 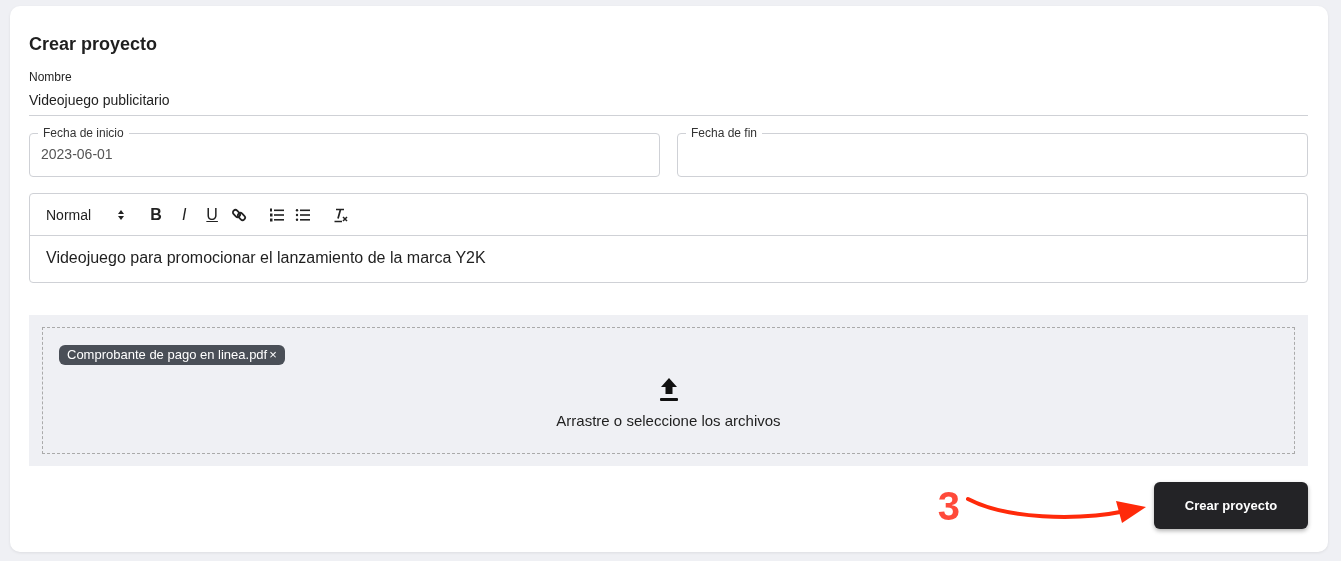 I want to click on editor-text: Videojuego para promocionar el lanzamiento de la marca Y2K, so click(x=668, y=259).